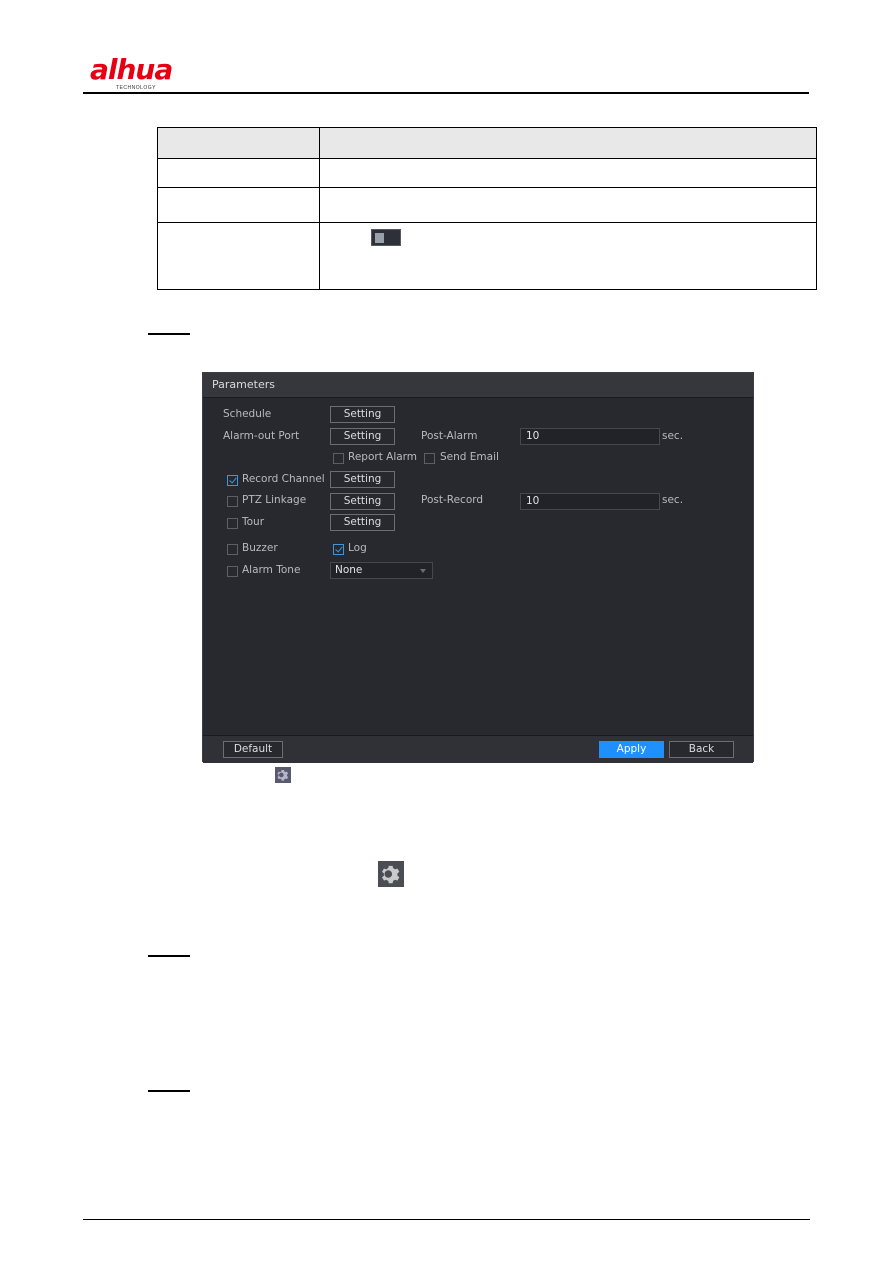  What do you see at coordinates (232, 549) in the screenshot?
I see `buzzer-checkbox` at bounding box center [232, 549].